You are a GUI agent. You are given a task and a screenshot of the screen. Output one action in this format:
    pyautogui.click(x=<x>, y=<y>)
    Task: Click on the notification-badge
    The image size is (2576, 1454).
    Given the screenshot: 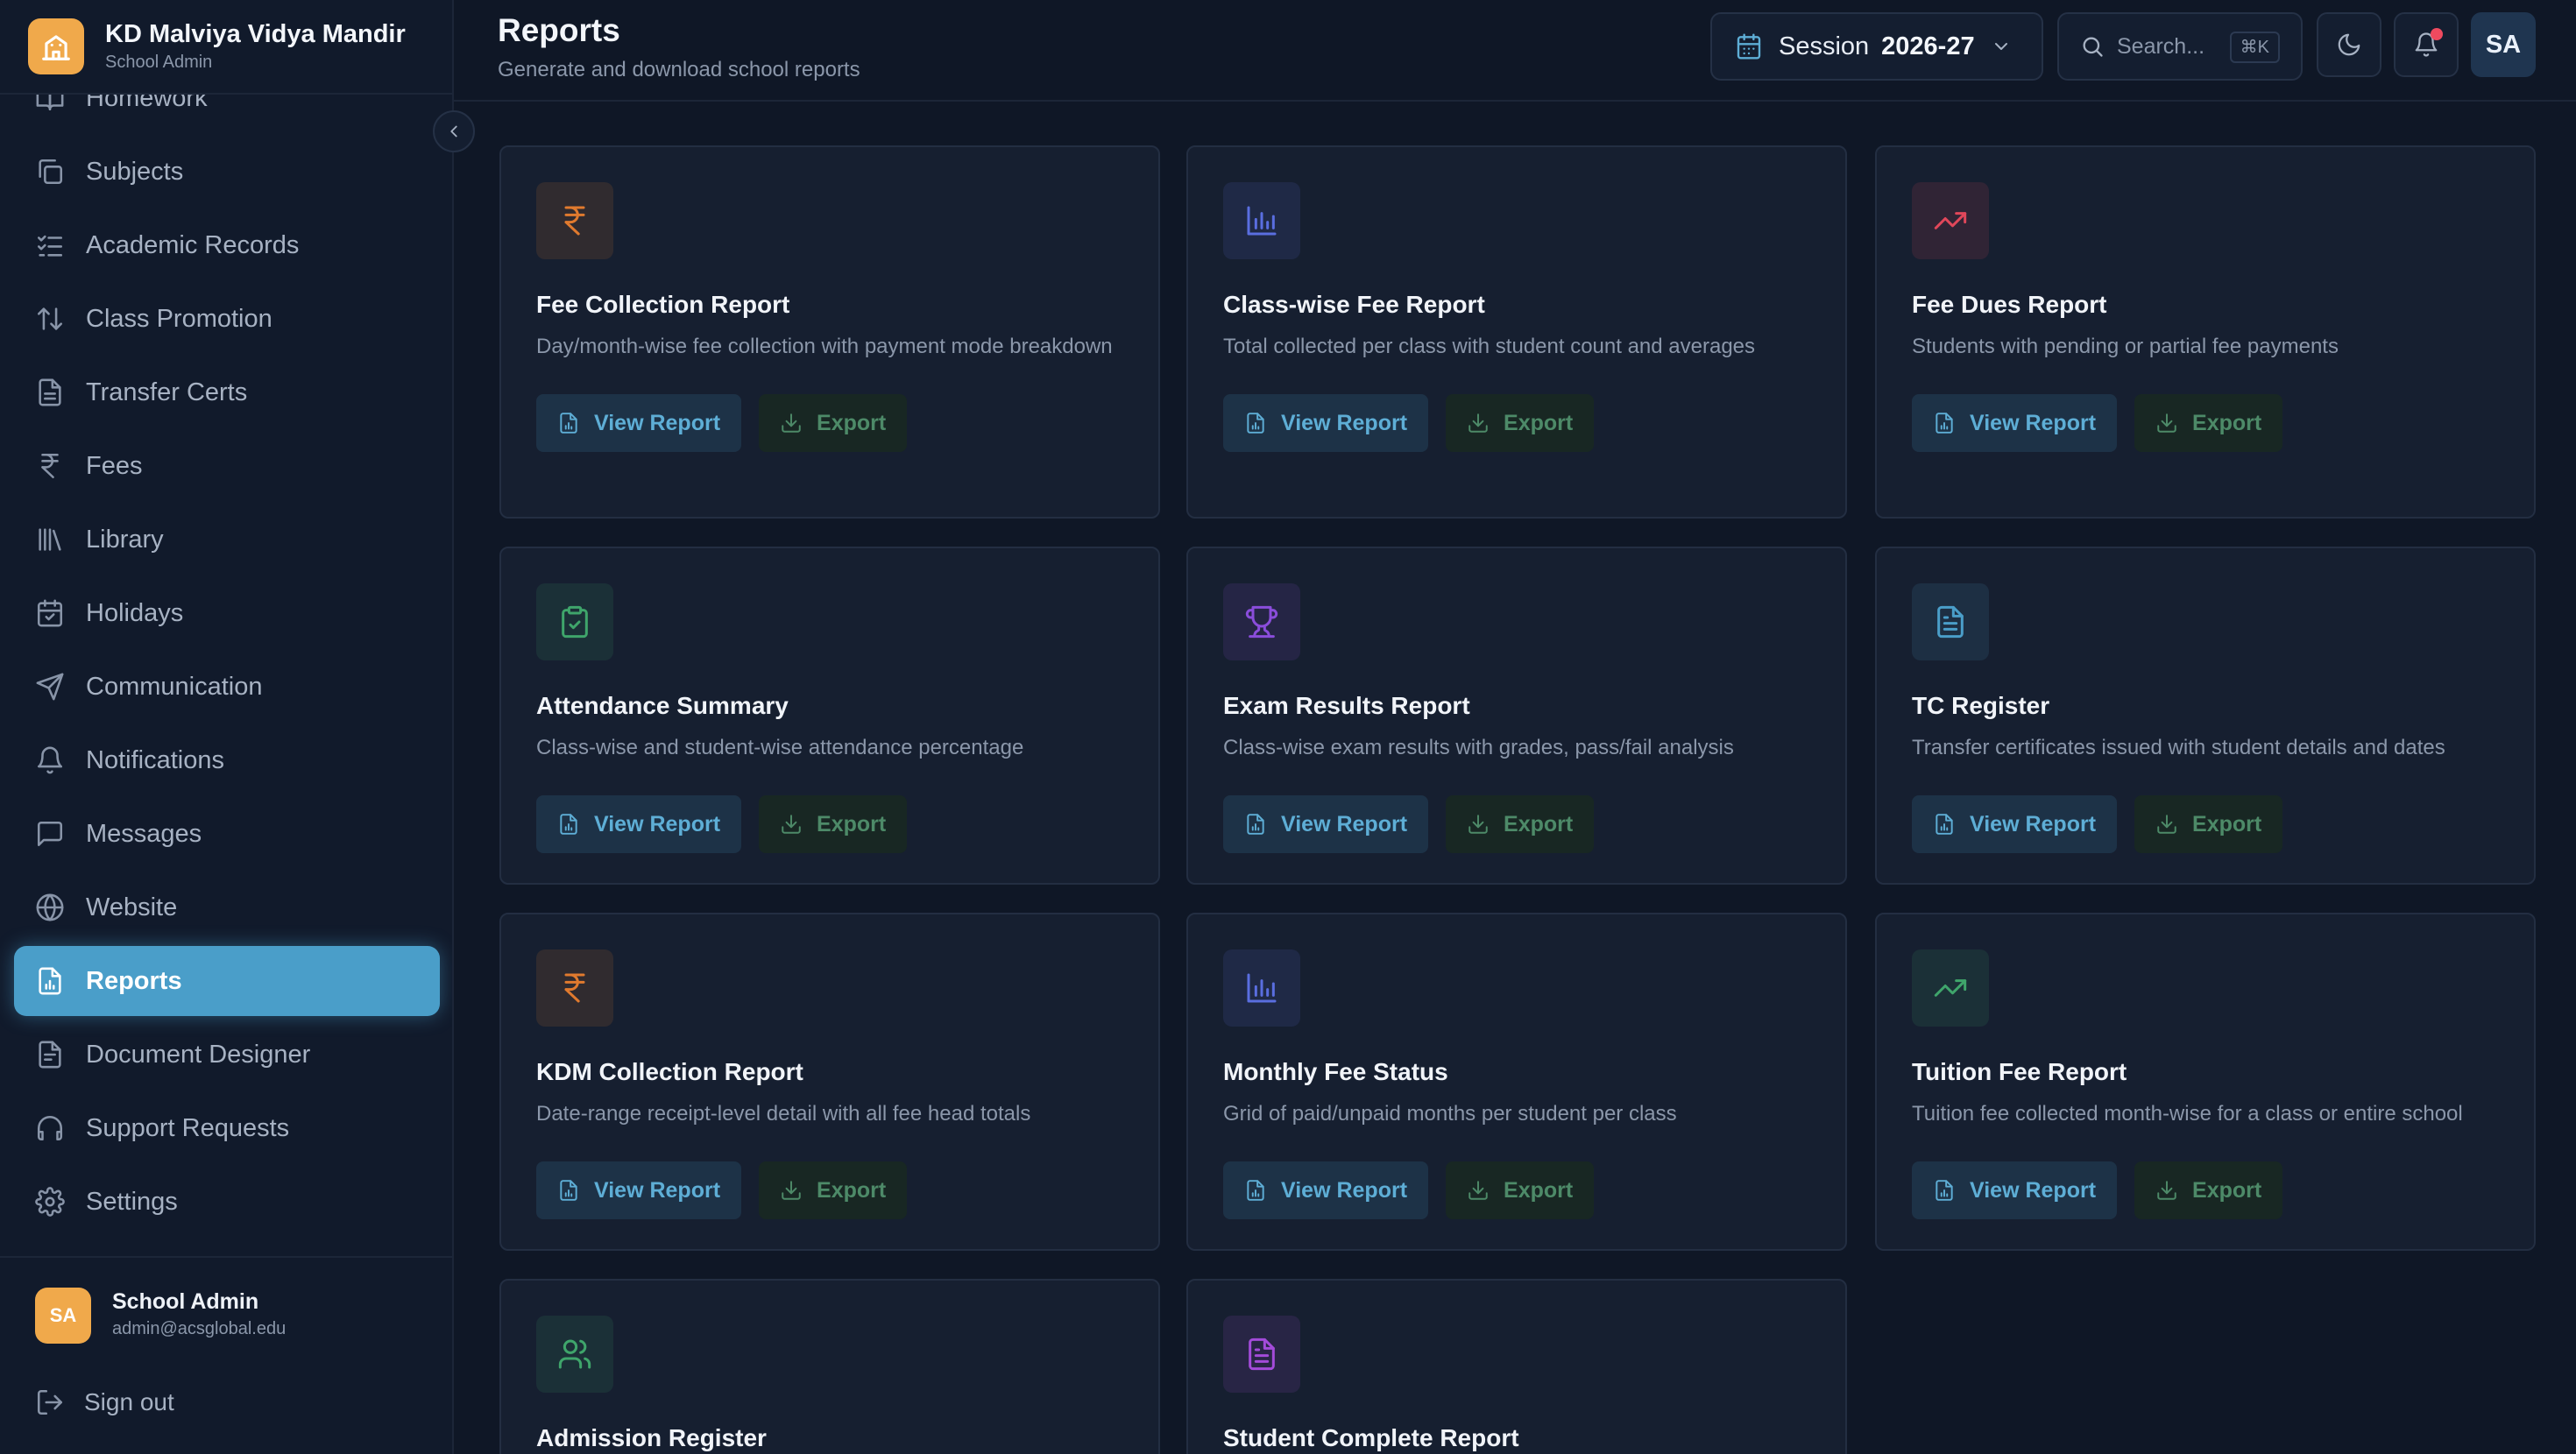 What is the action you would take?
    pyautogui.click(x=2437, y=34)
    